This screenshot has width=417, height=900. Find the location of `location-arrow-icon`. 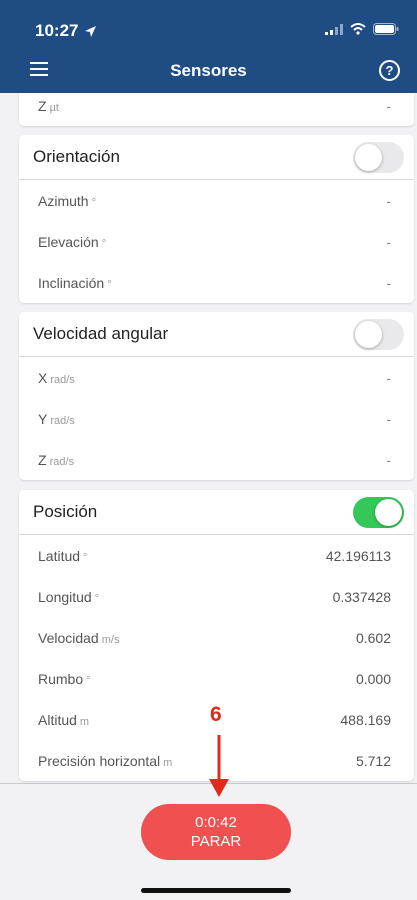

location-arrow-icon is located at coordinates (91, 31).